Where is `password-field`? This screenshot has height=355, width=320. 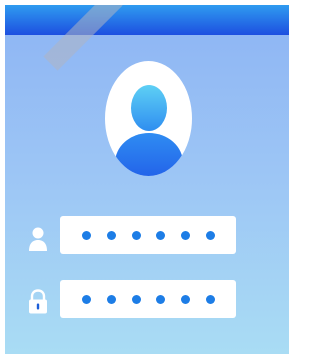
password-field is located at coordinates (148, 299).